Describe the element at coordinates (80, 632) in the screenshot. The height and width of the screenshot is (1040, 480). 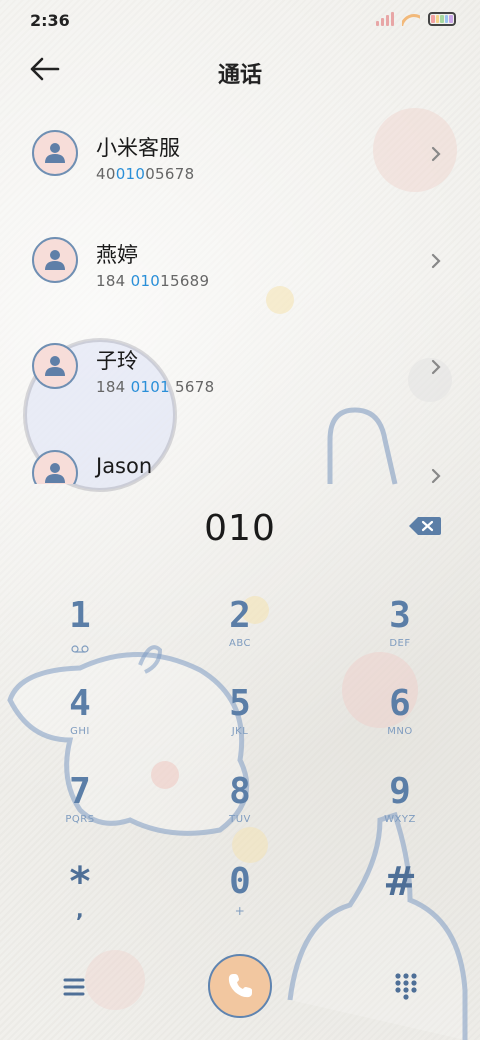
I see `key-1: 1` at that location.